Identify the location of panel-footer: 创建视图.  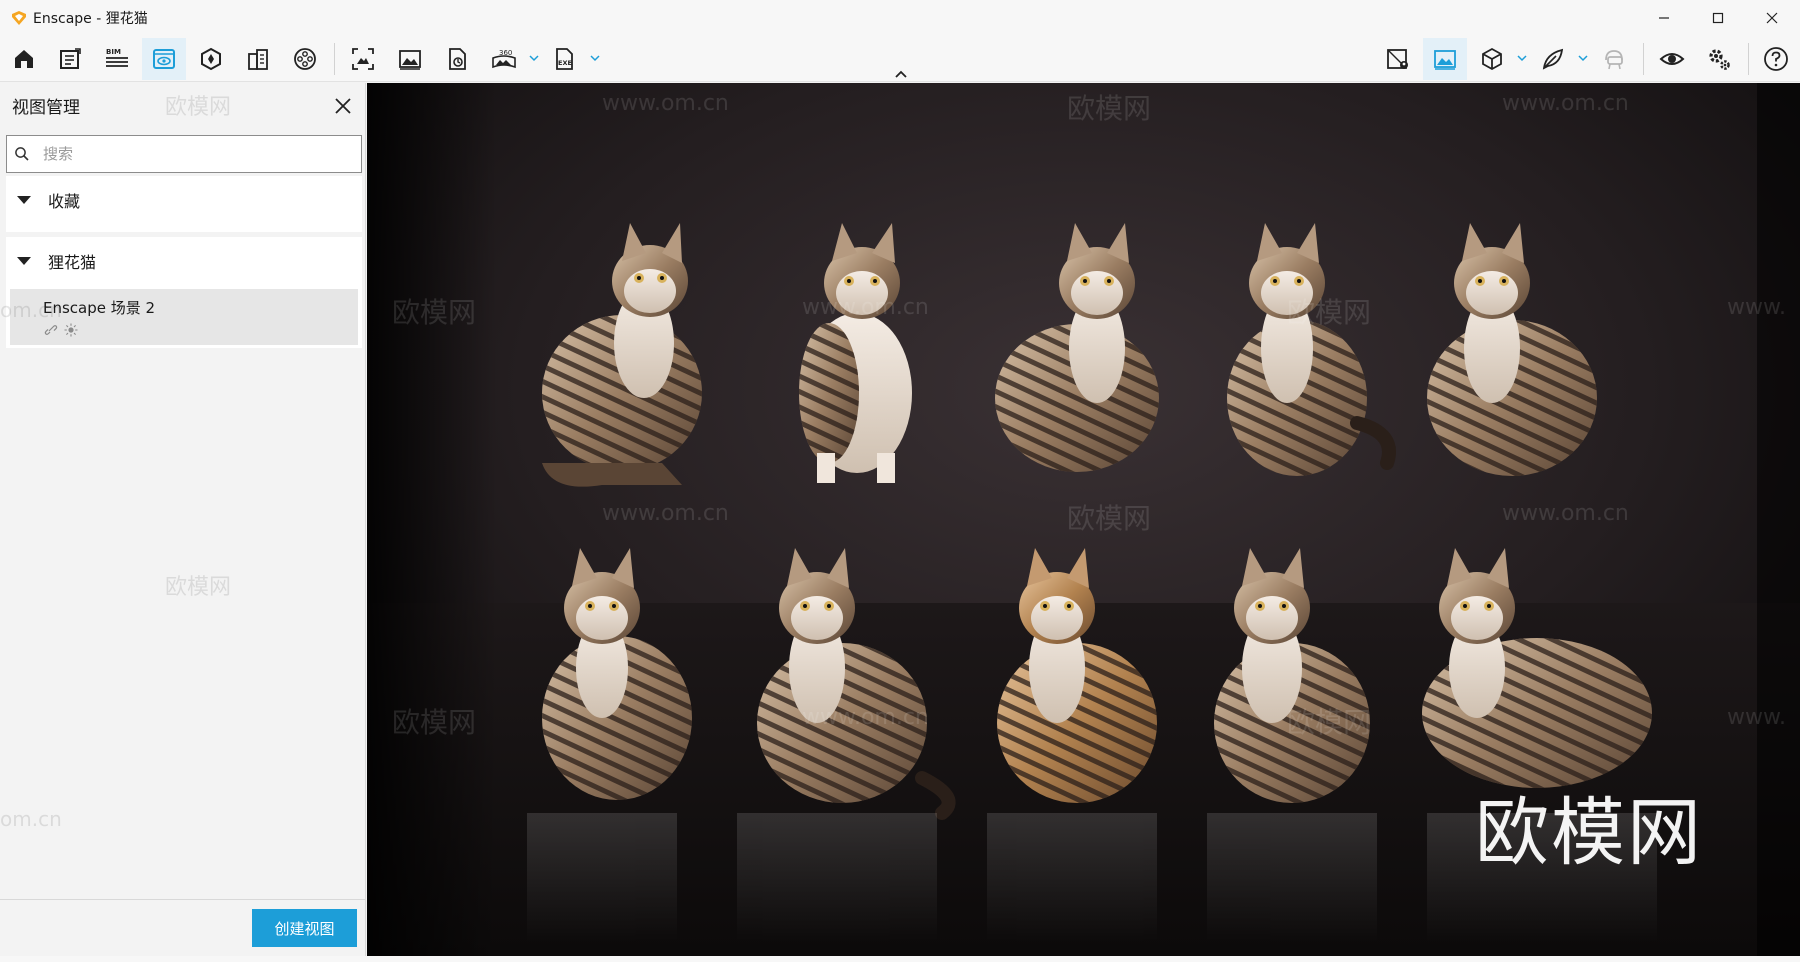
(182, 927).